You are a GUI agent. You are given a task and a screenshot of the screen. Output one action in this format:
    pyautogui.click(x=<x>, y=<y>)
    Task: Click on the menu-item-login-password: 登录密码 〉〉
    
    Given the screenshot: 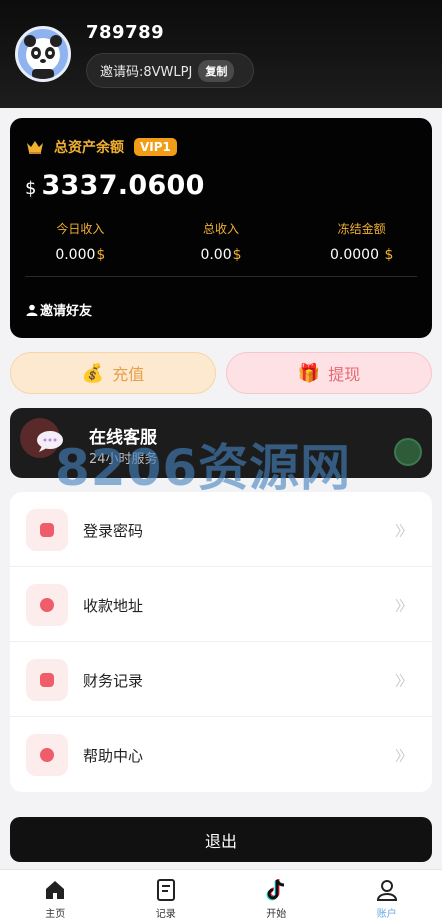 What is the action you would take?
    pyautogui.click(x=221, y=529)
    